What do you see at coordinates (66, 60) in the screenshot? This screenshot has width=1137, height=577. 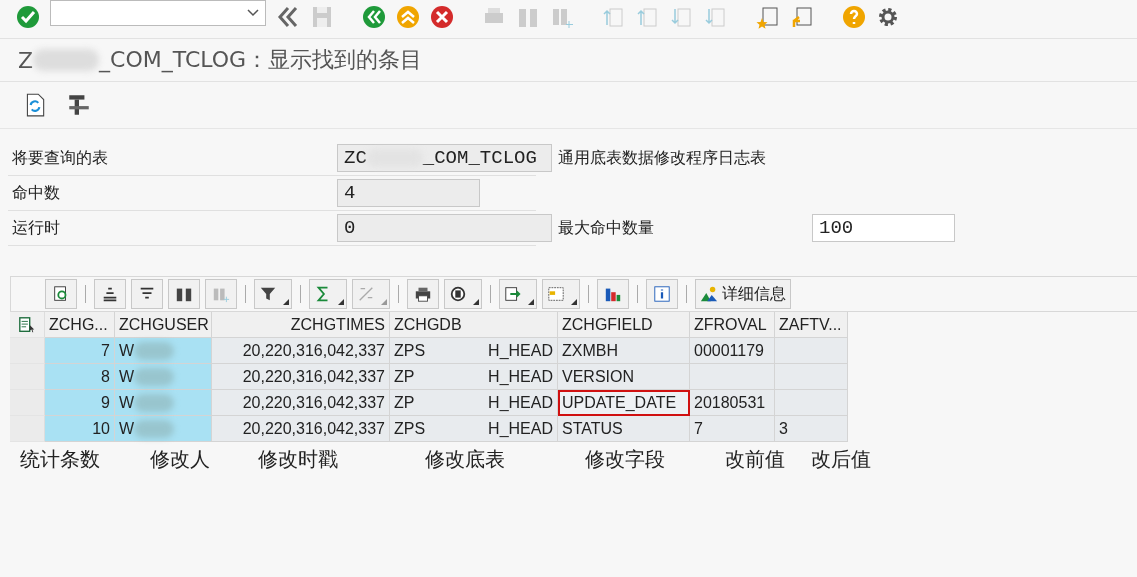 I see `redaction-blur` at bounding box center [66, 60].